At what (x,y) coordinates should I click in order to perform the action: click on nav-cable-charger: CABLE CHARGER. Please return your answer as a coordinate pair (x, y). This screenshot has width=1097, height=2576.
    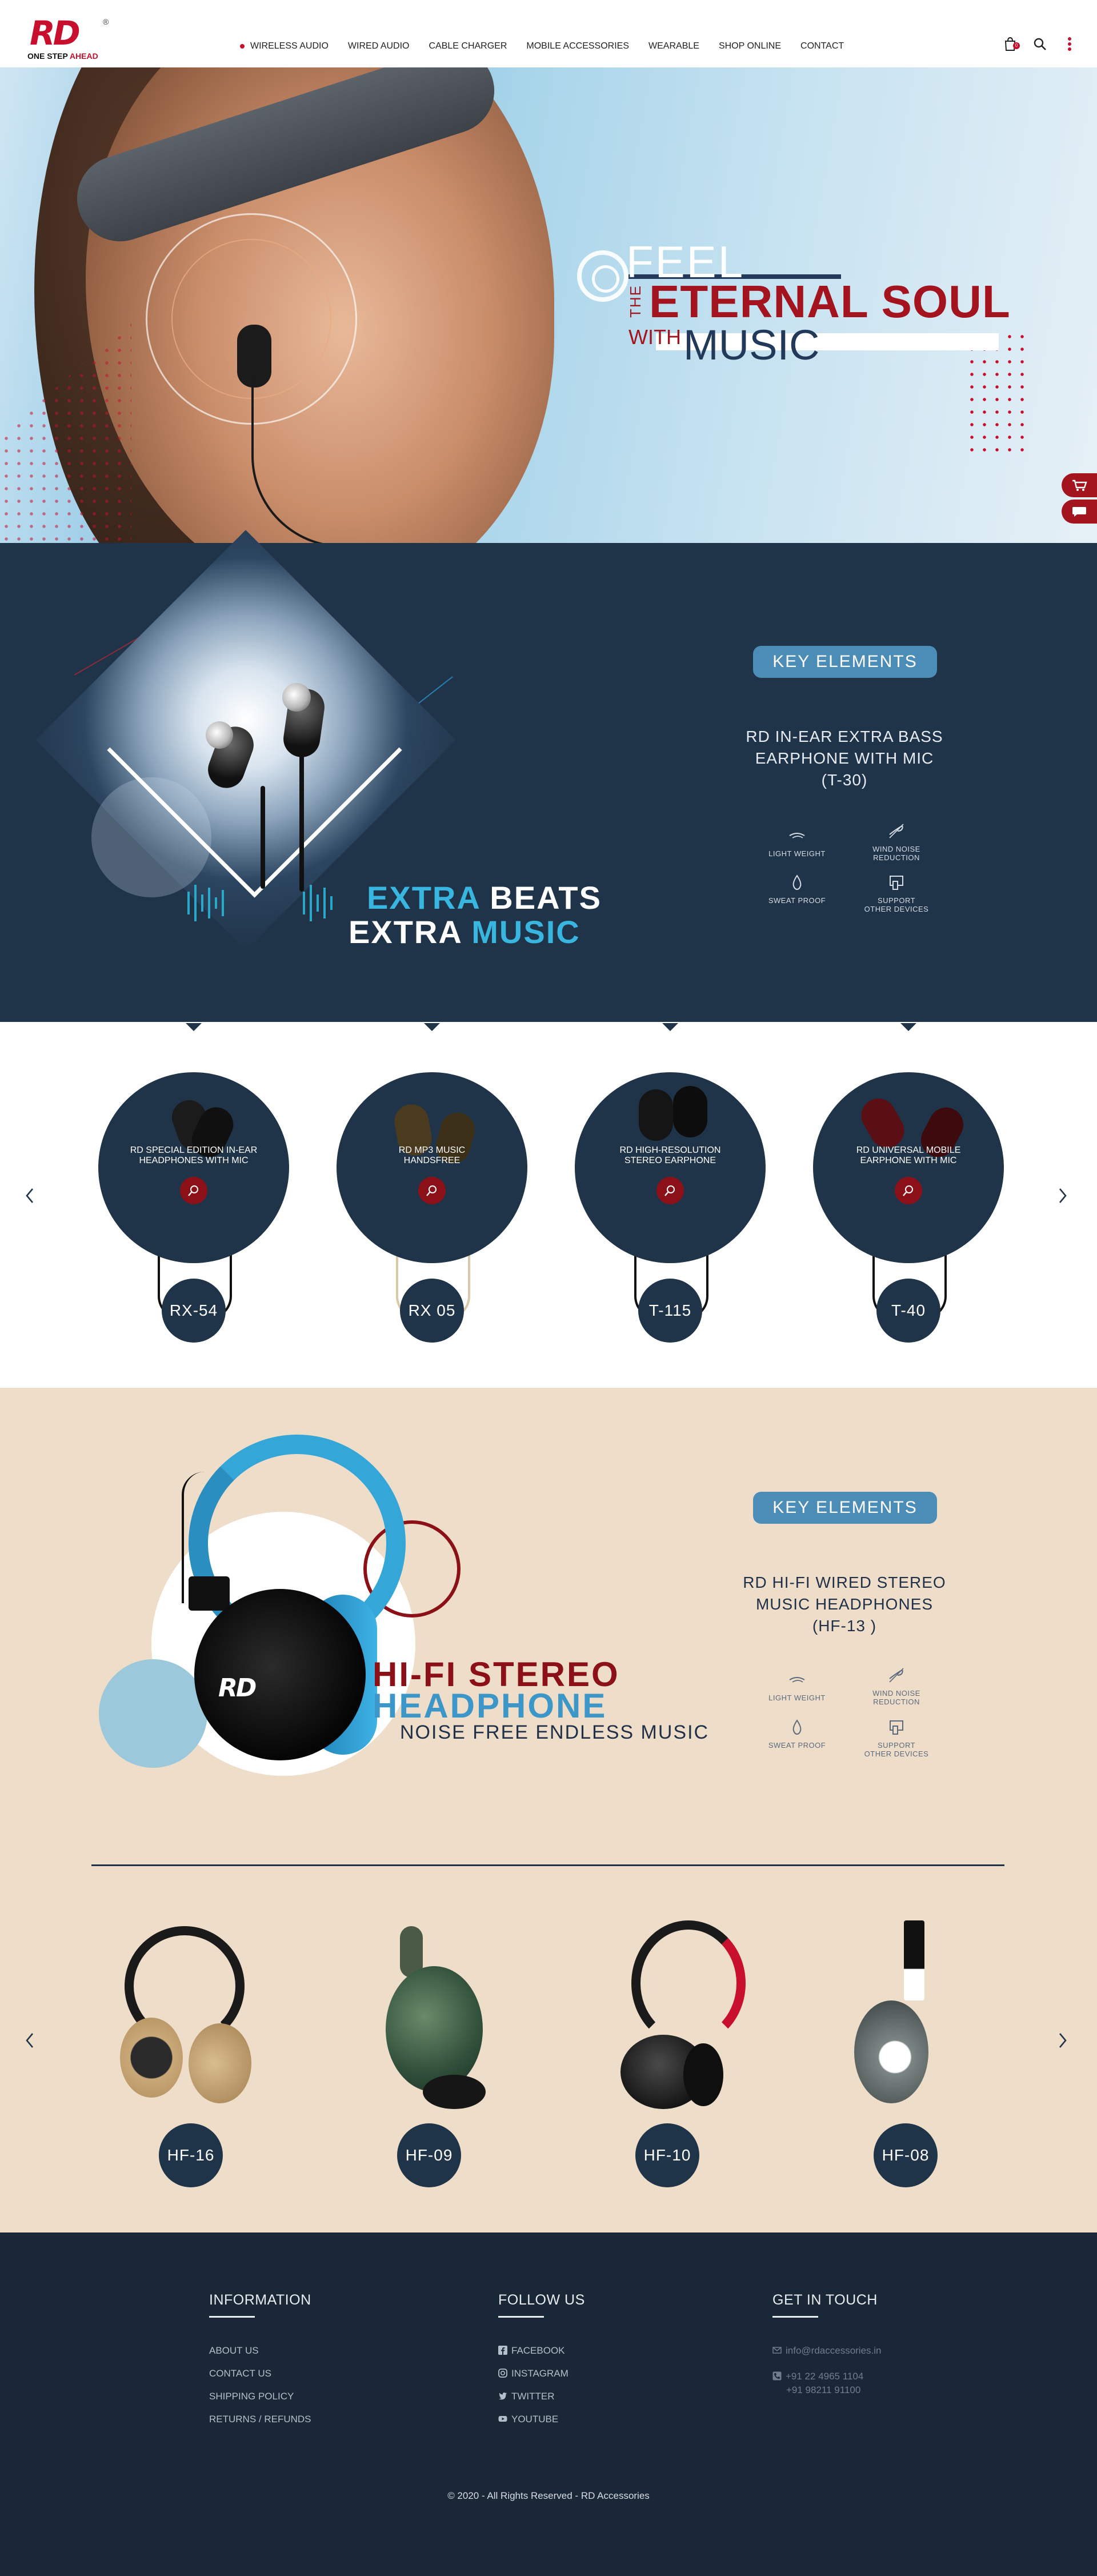
    Looking at the image, I should click on (468, 46).